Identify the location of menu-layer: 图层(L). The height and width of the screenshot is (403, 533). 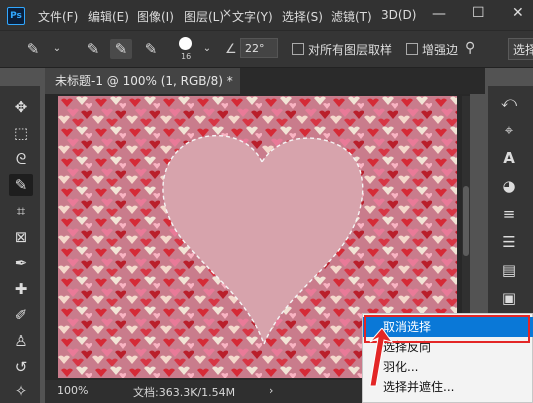
(204, 16).